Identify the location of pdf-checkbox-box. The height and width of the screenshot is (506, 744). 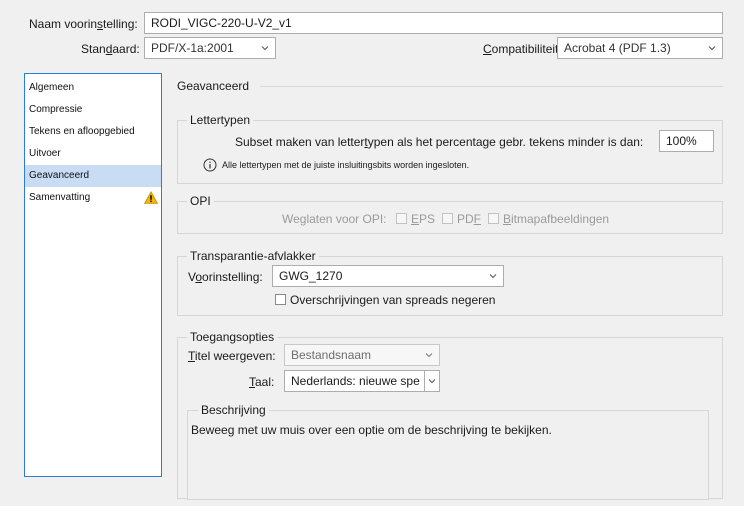
(447, 218).